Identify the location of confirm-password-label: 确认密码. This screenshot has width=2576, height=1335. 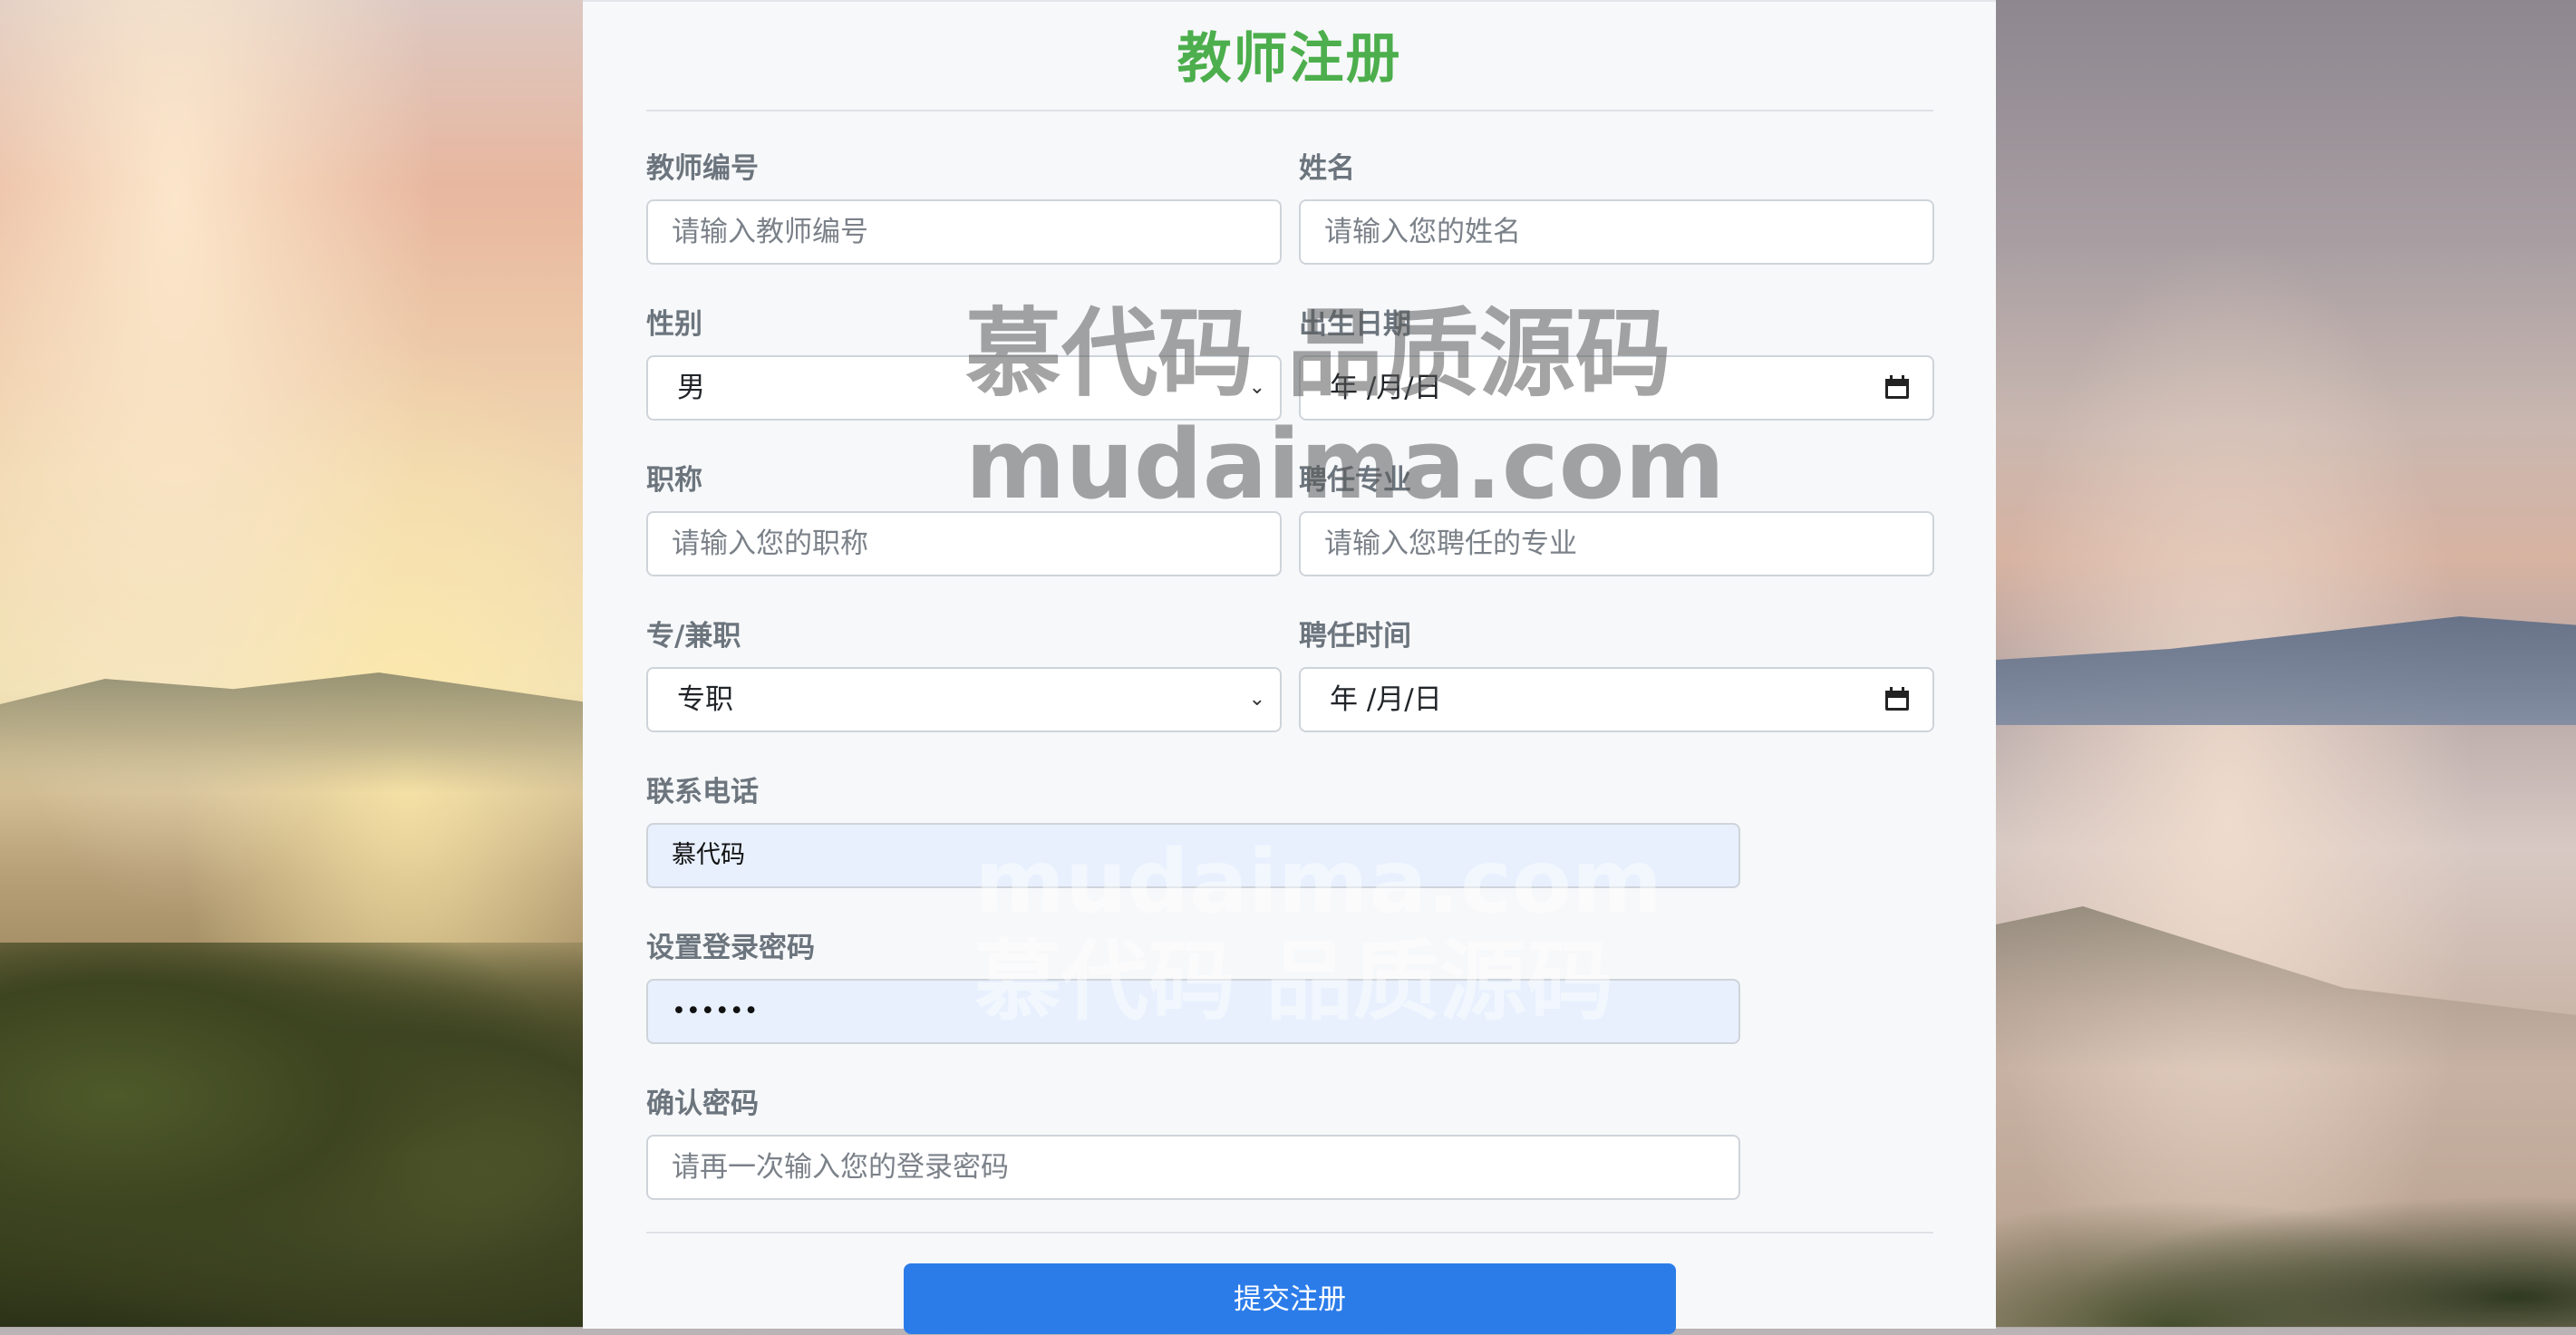
(702, 1104).